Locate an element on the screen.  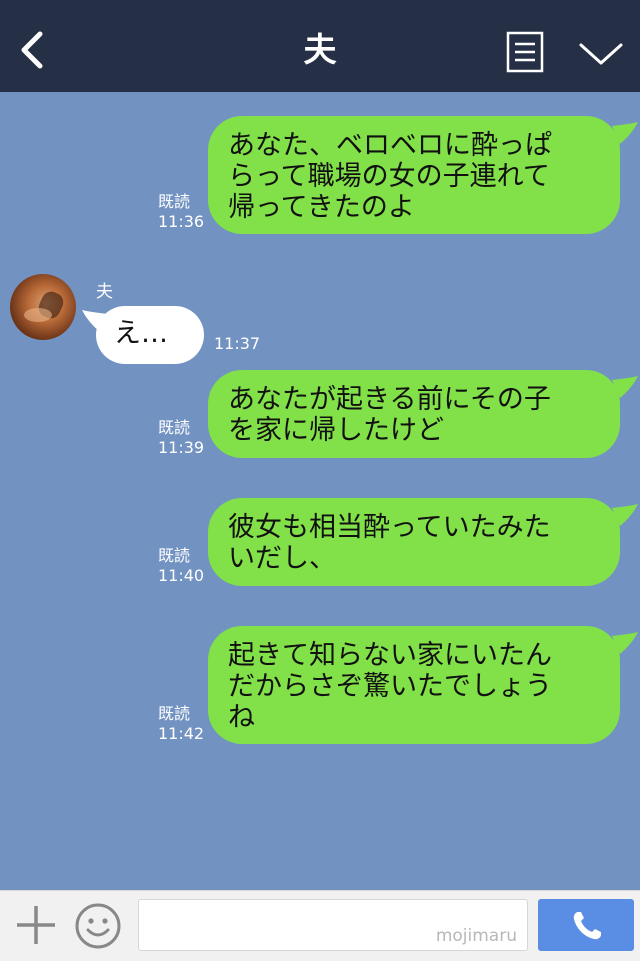
avatar is located at coordinates (43, 307).